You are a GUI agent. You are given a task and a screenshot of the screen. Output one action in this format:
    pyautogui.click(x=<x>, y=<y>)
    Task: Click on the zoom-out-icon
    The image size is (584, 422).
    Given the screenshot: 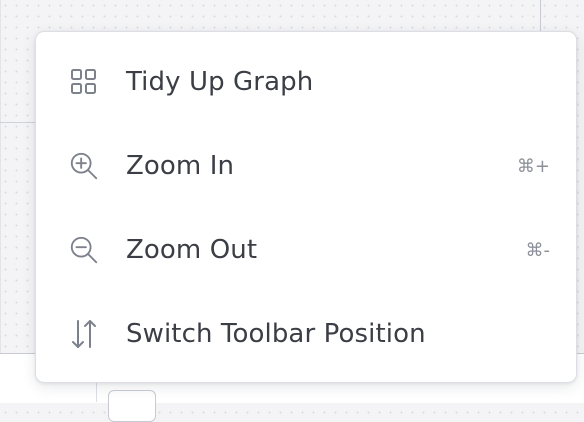 What is the action you would take?
    pyautogui.click(x=84, y=250)
    